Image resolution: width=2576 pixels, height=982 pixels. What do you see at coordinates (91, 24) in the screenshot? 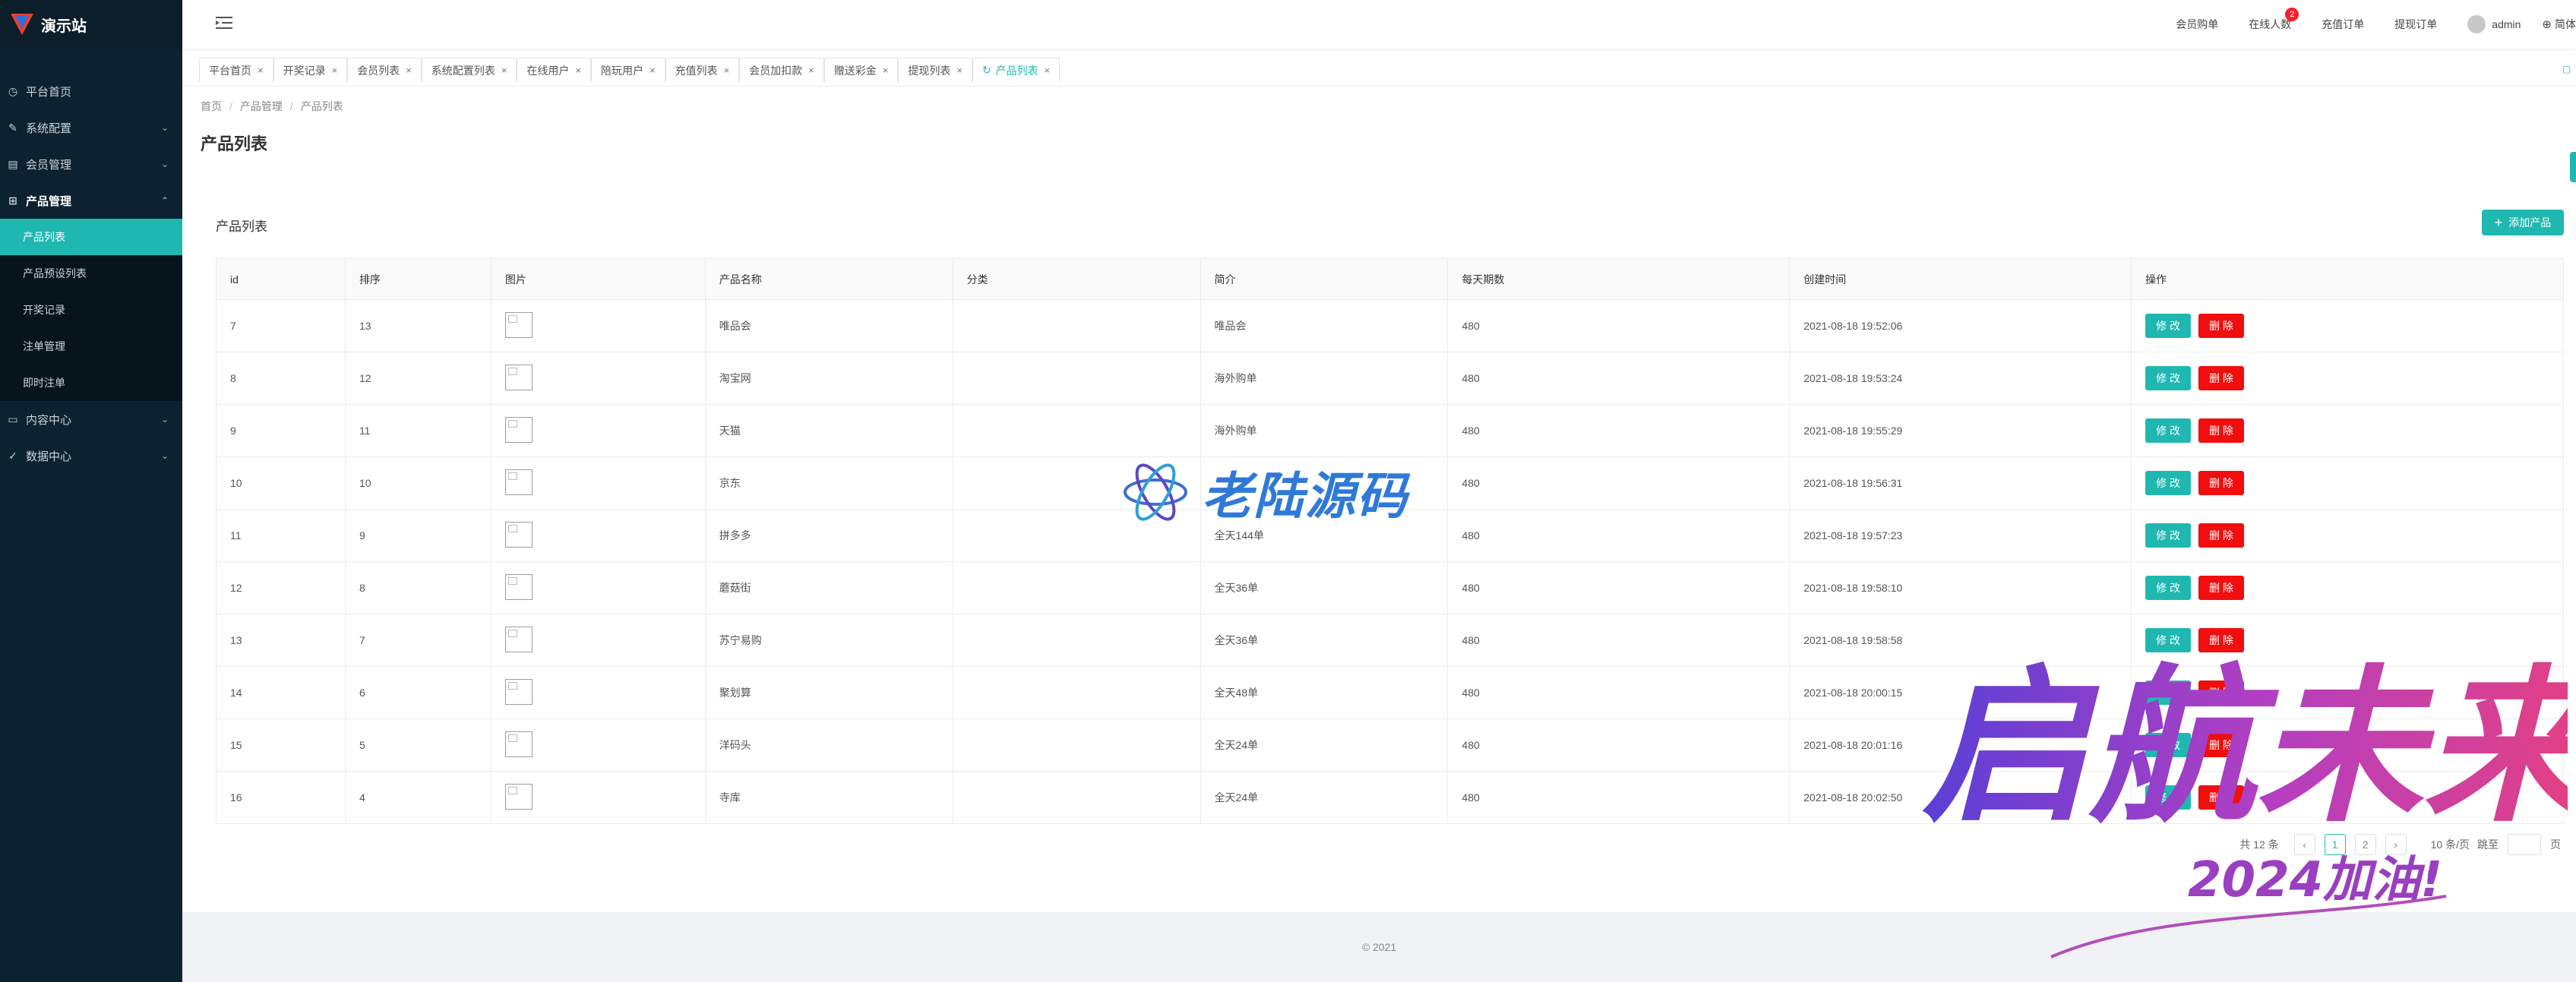
I see `logo: 演示站` at bounding box center [91, 24].